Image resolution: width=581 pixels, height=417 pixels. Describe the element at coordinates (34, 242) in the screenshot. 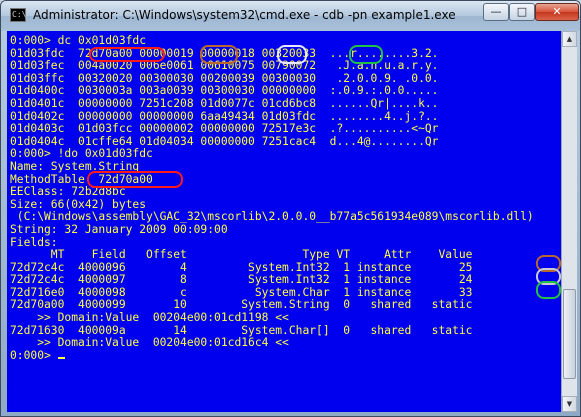

I see `console-line: Fields:` at that location.